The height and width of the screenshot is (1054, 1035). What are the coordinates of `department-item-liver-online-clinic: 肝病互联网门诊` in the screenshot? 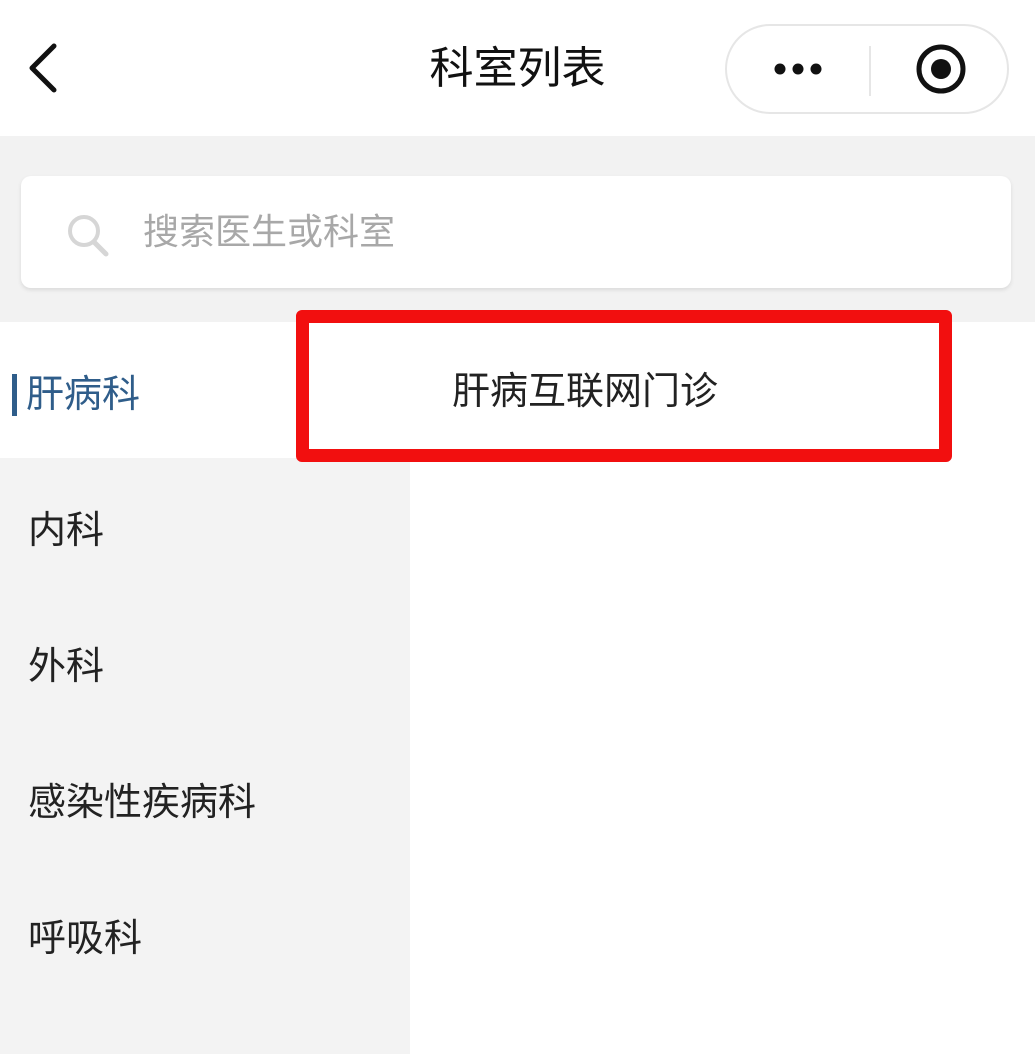 It's located at (722, 390).